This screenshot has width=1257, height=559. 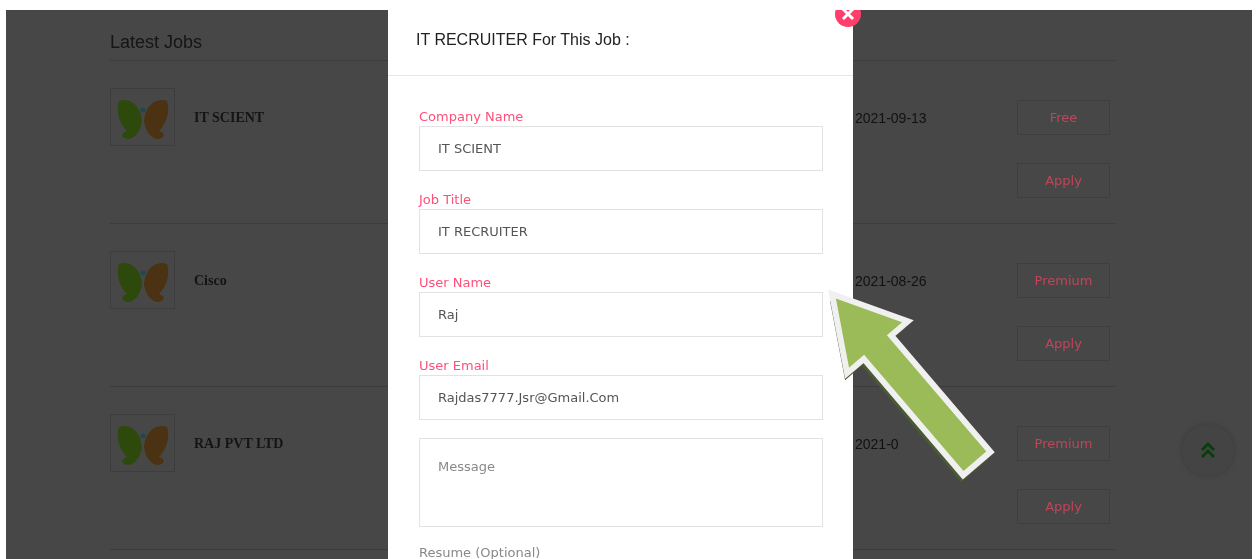 What do you see at coordinates (454, 365) in the screenshot?
I see `field-label: User Email` at bounding box center [454, 365].